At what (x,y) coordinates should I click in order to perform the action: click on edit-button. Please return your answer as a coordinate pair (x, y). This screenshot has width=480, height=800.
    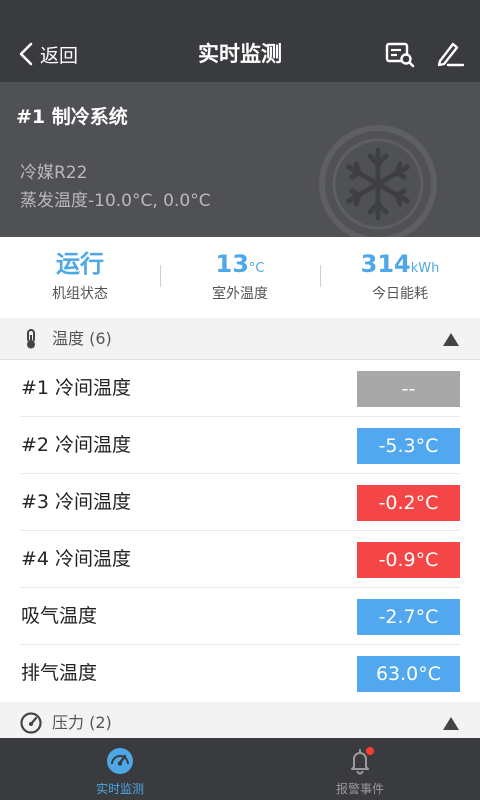
    Looking at the image, I should click on (450, 54).